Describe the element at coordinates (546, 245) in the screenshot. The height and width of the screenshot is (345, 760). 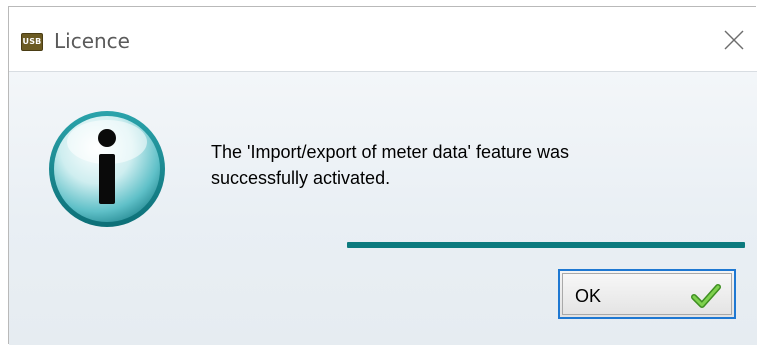
I see `divider-bar` at that location.